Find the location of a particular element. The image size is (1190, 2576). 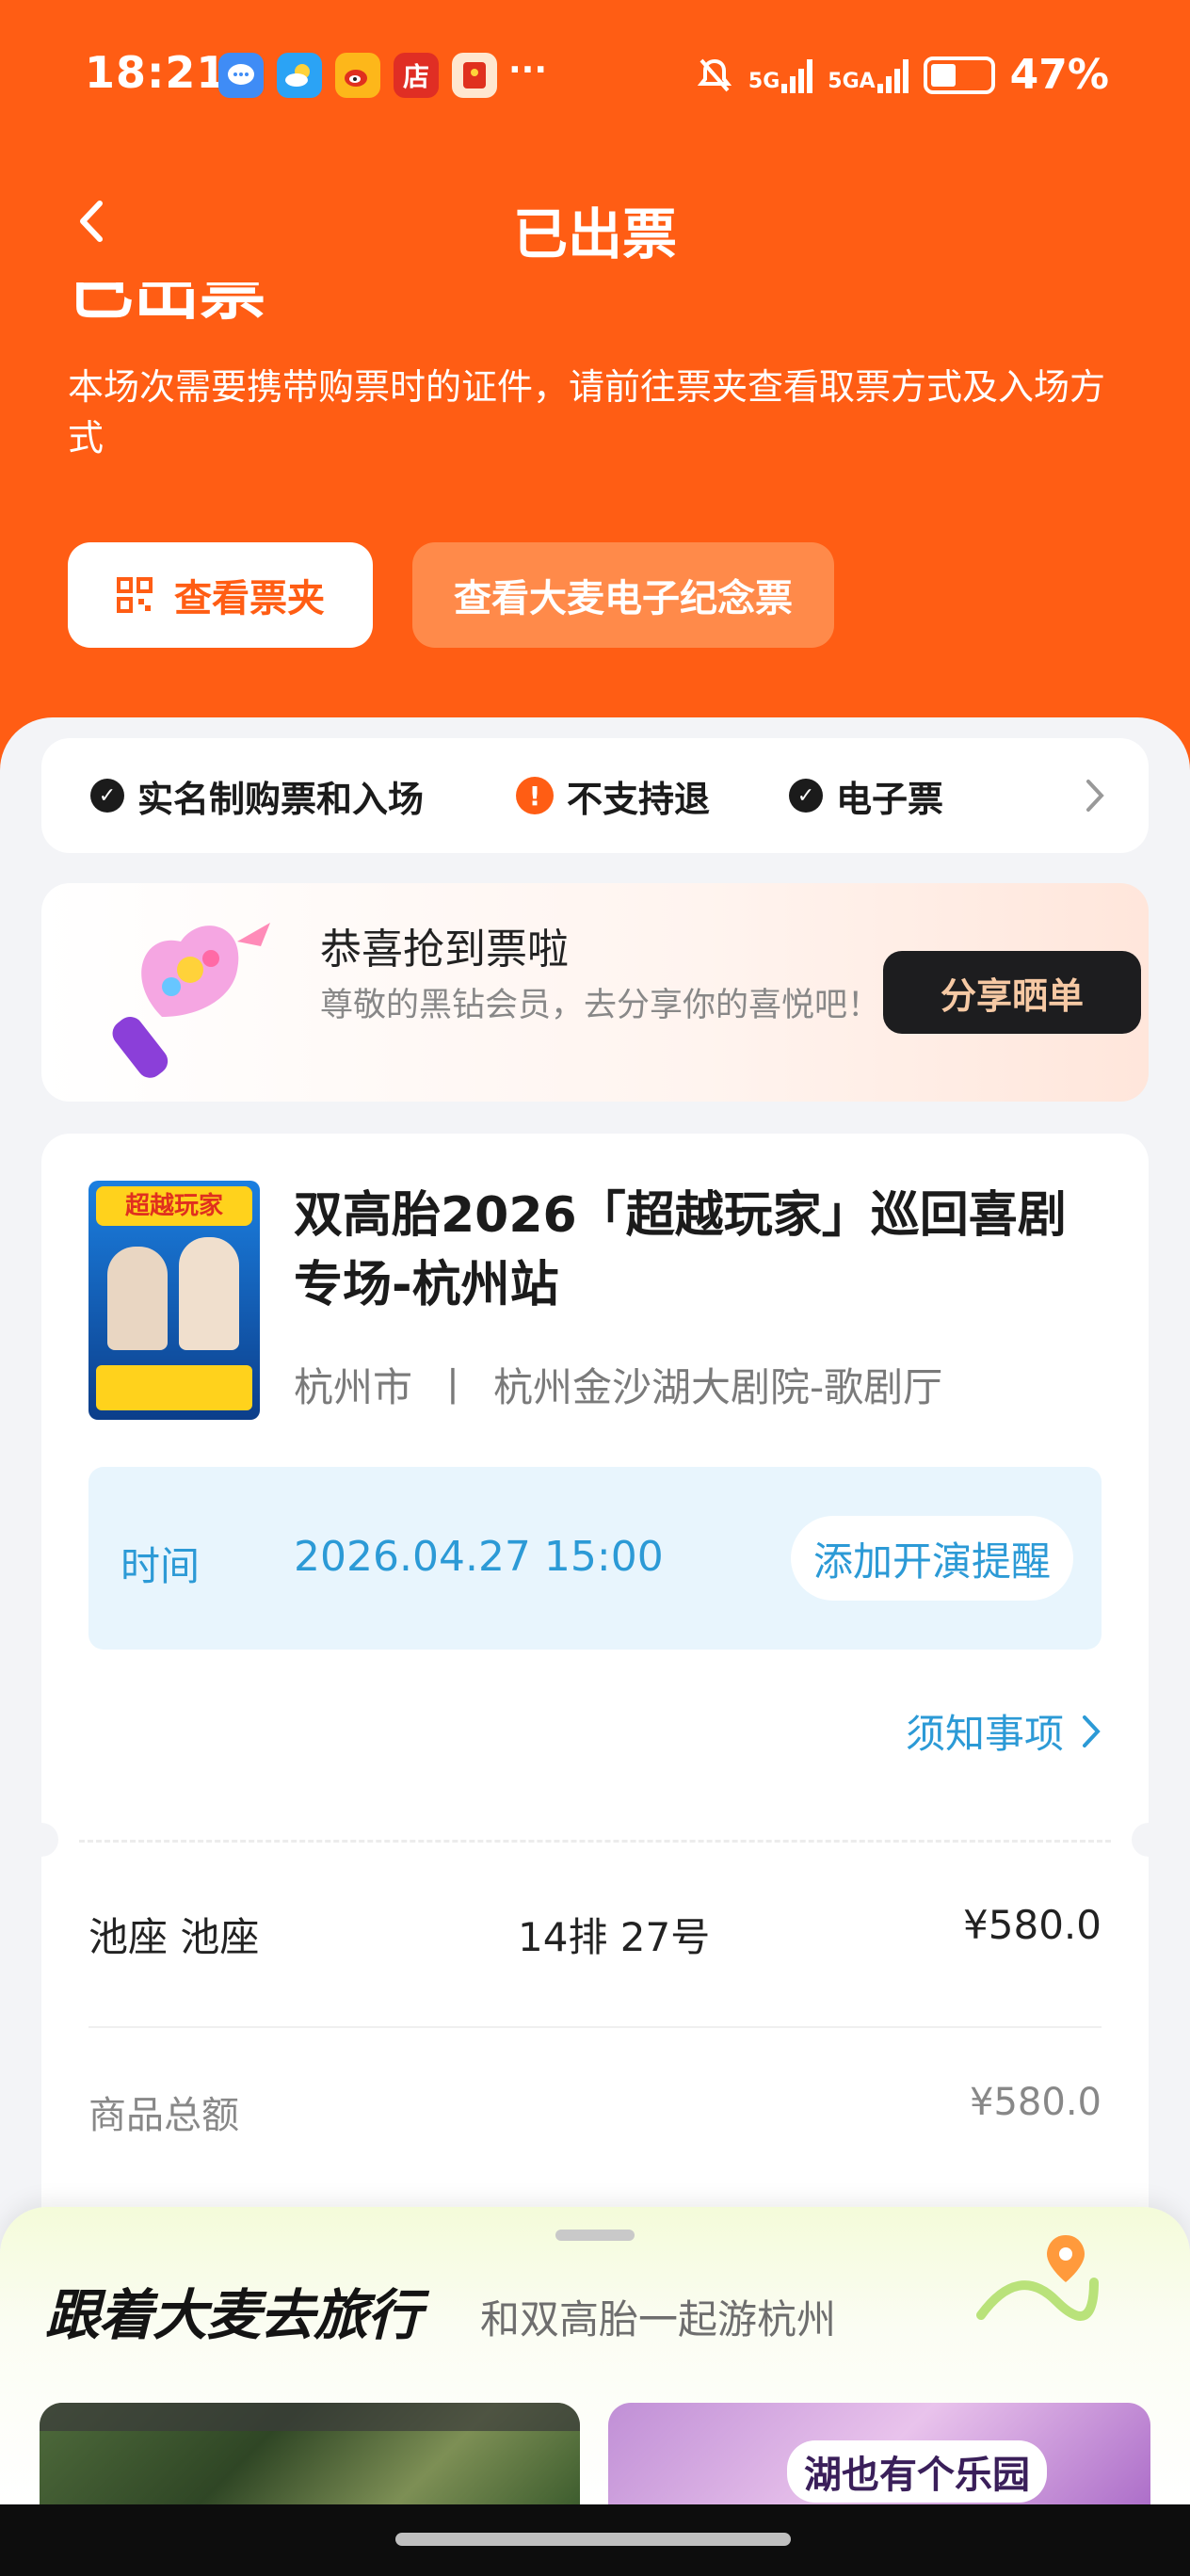

notes-link: 须知事项 is located at coordinates (1004, 1731).